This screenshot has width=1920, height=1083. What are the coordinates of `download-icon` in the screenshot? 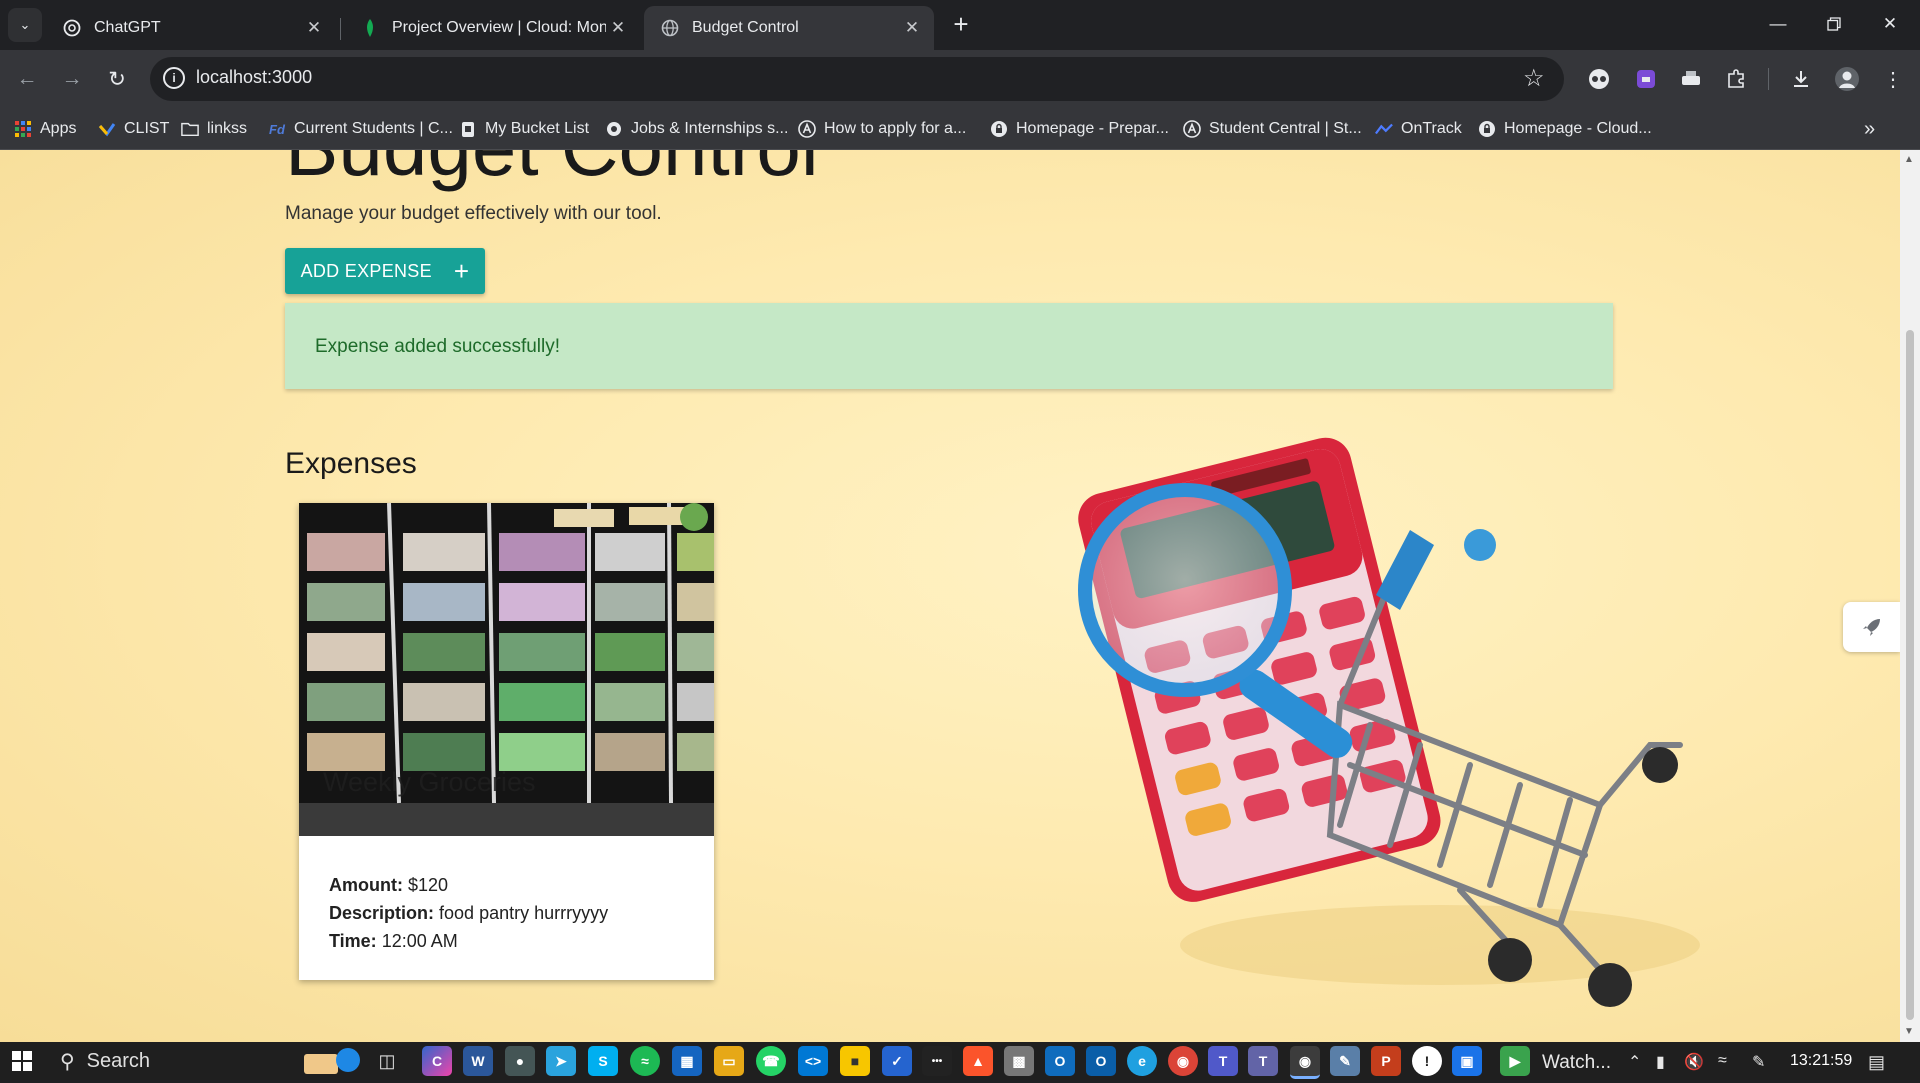 It's located at (1801, 79).